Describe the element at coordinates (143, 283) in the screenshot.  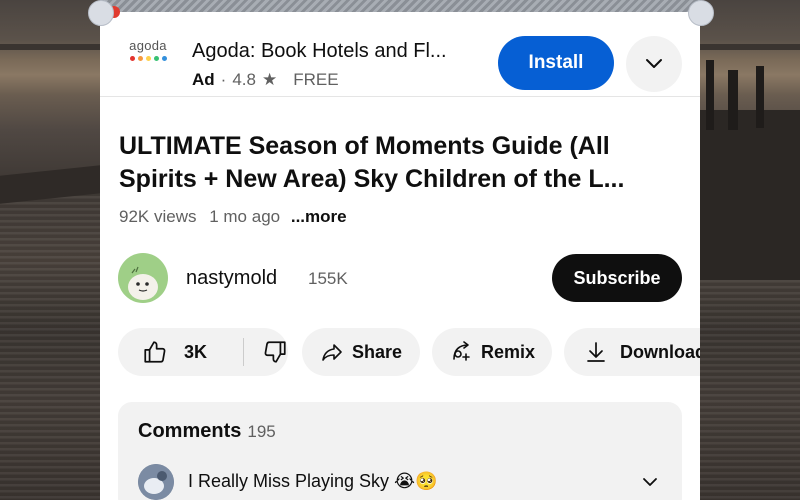
I see `avatar-creature-icon` at that location.